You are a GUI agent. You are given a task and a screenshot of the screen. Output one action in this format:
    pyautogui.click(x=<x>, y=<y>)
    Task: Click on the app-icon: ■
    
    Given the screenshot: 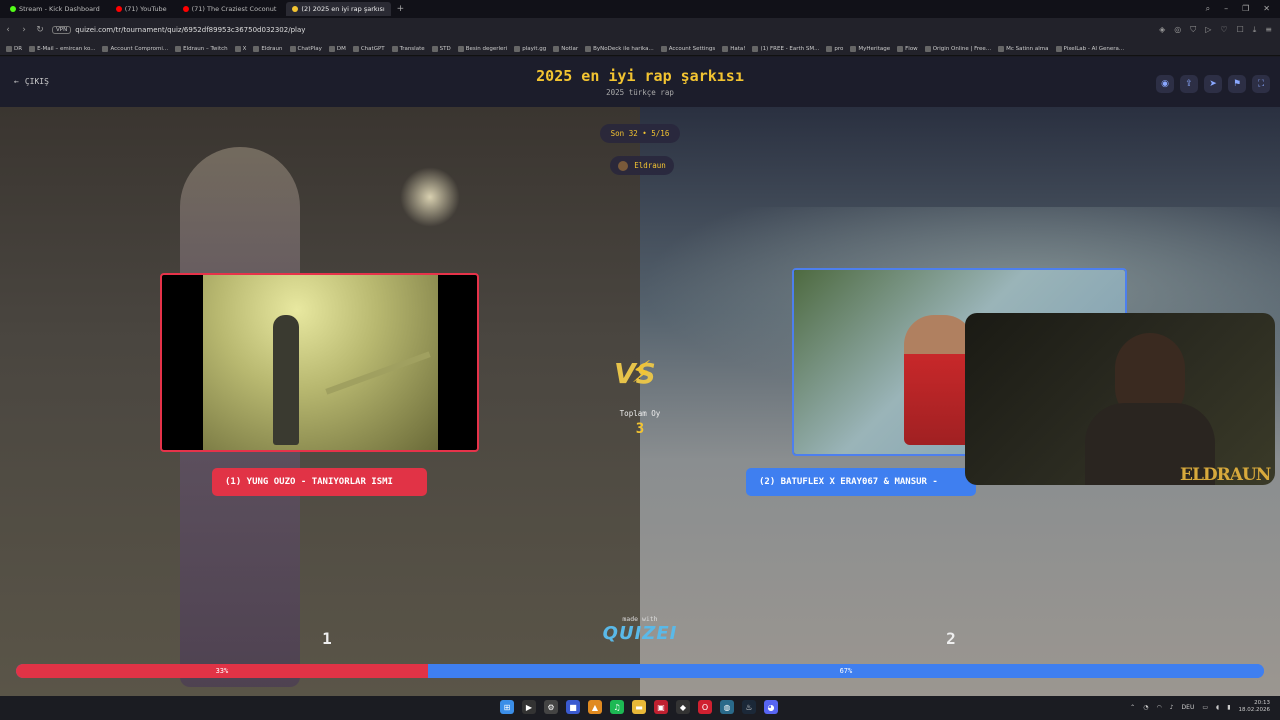 What is the action you would take?
    pyautogui.click(x=573, y=707)
    